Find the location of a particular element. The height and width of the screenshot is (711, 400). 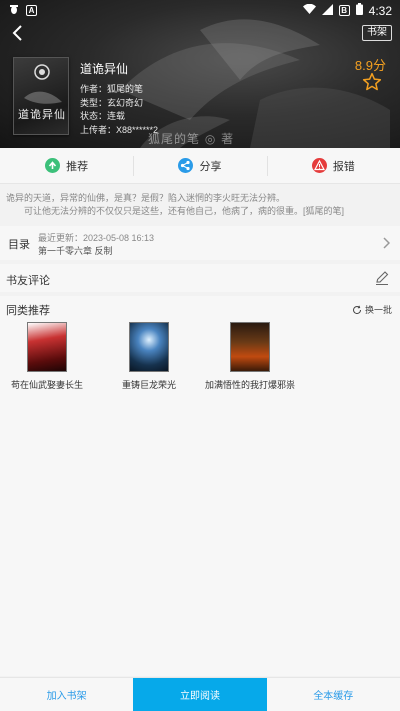

bottom-action-bar: 加入书架 立即阅读 全本缓存 is located at coordinates (200, 694).